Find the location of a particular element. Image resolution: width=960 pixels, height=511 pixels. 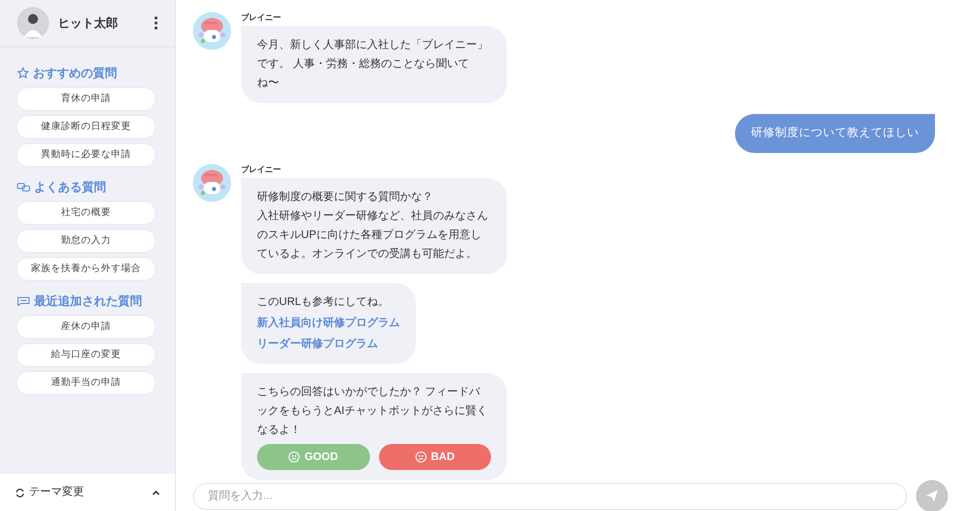

feedback-question: こちらの回答はいかがでしたか？ フィードバックをもらうとAIチャットボットがさらに賢くなるよ！ is located at coordinates (372, 411).